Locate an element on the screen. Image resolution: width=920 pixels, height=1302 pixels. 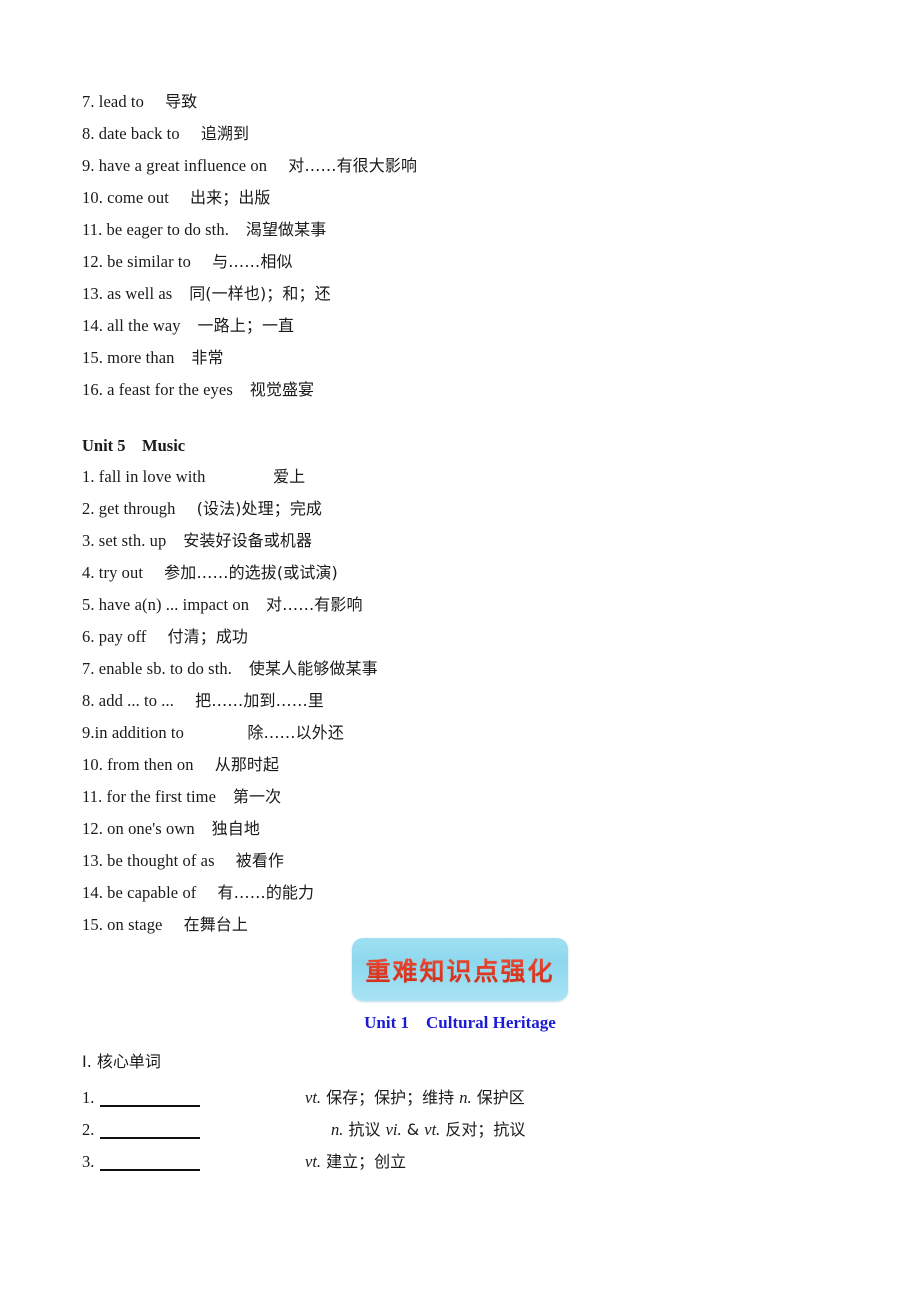
phrase-english: 7. enable sb. to do sth. is located at coordinates (157, 668).